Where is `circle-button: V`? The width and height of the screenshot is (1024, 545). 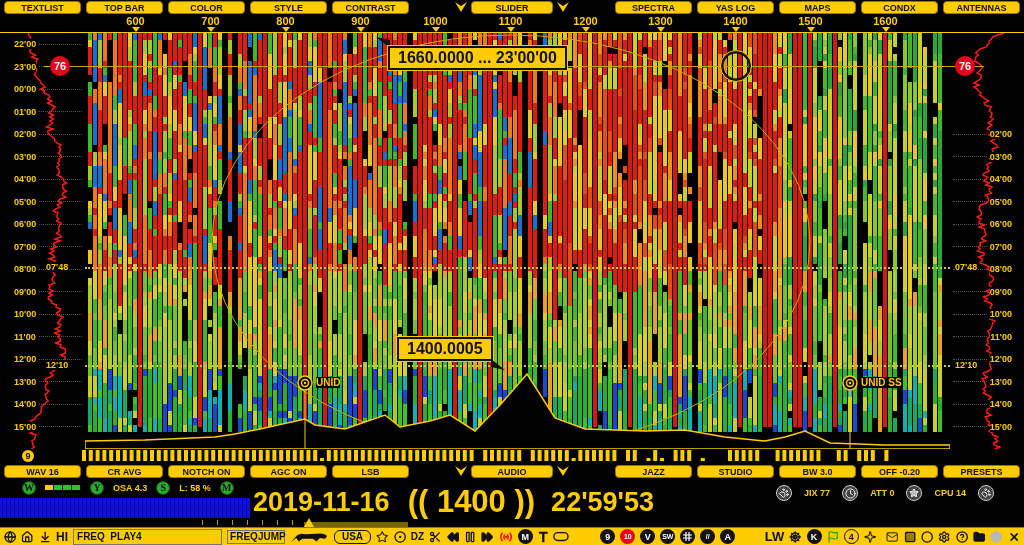 circle-button: V is located at coordinates (648, 536).